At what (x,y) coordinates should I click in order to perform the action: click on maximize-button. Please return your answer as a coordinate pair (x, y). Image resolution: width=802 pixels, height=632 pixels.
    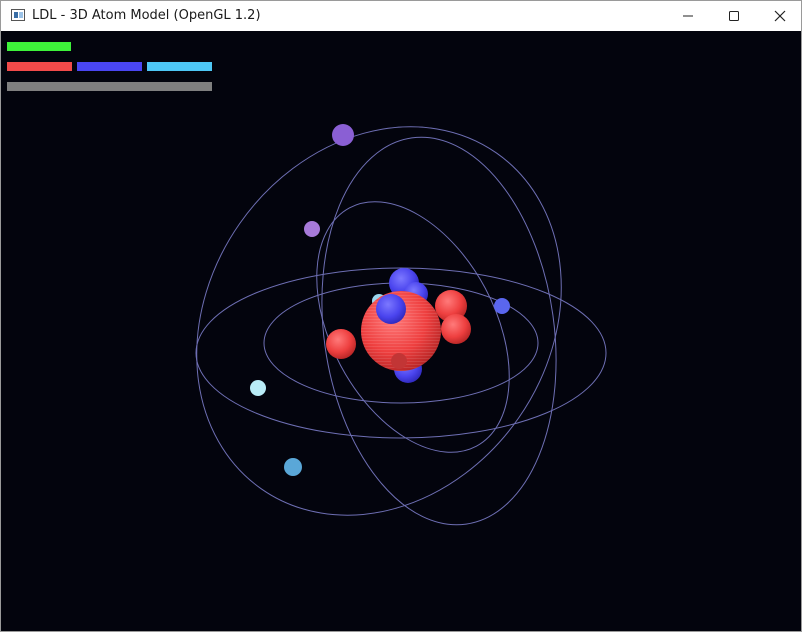
    Looking at the image, I should click on (734, 16).